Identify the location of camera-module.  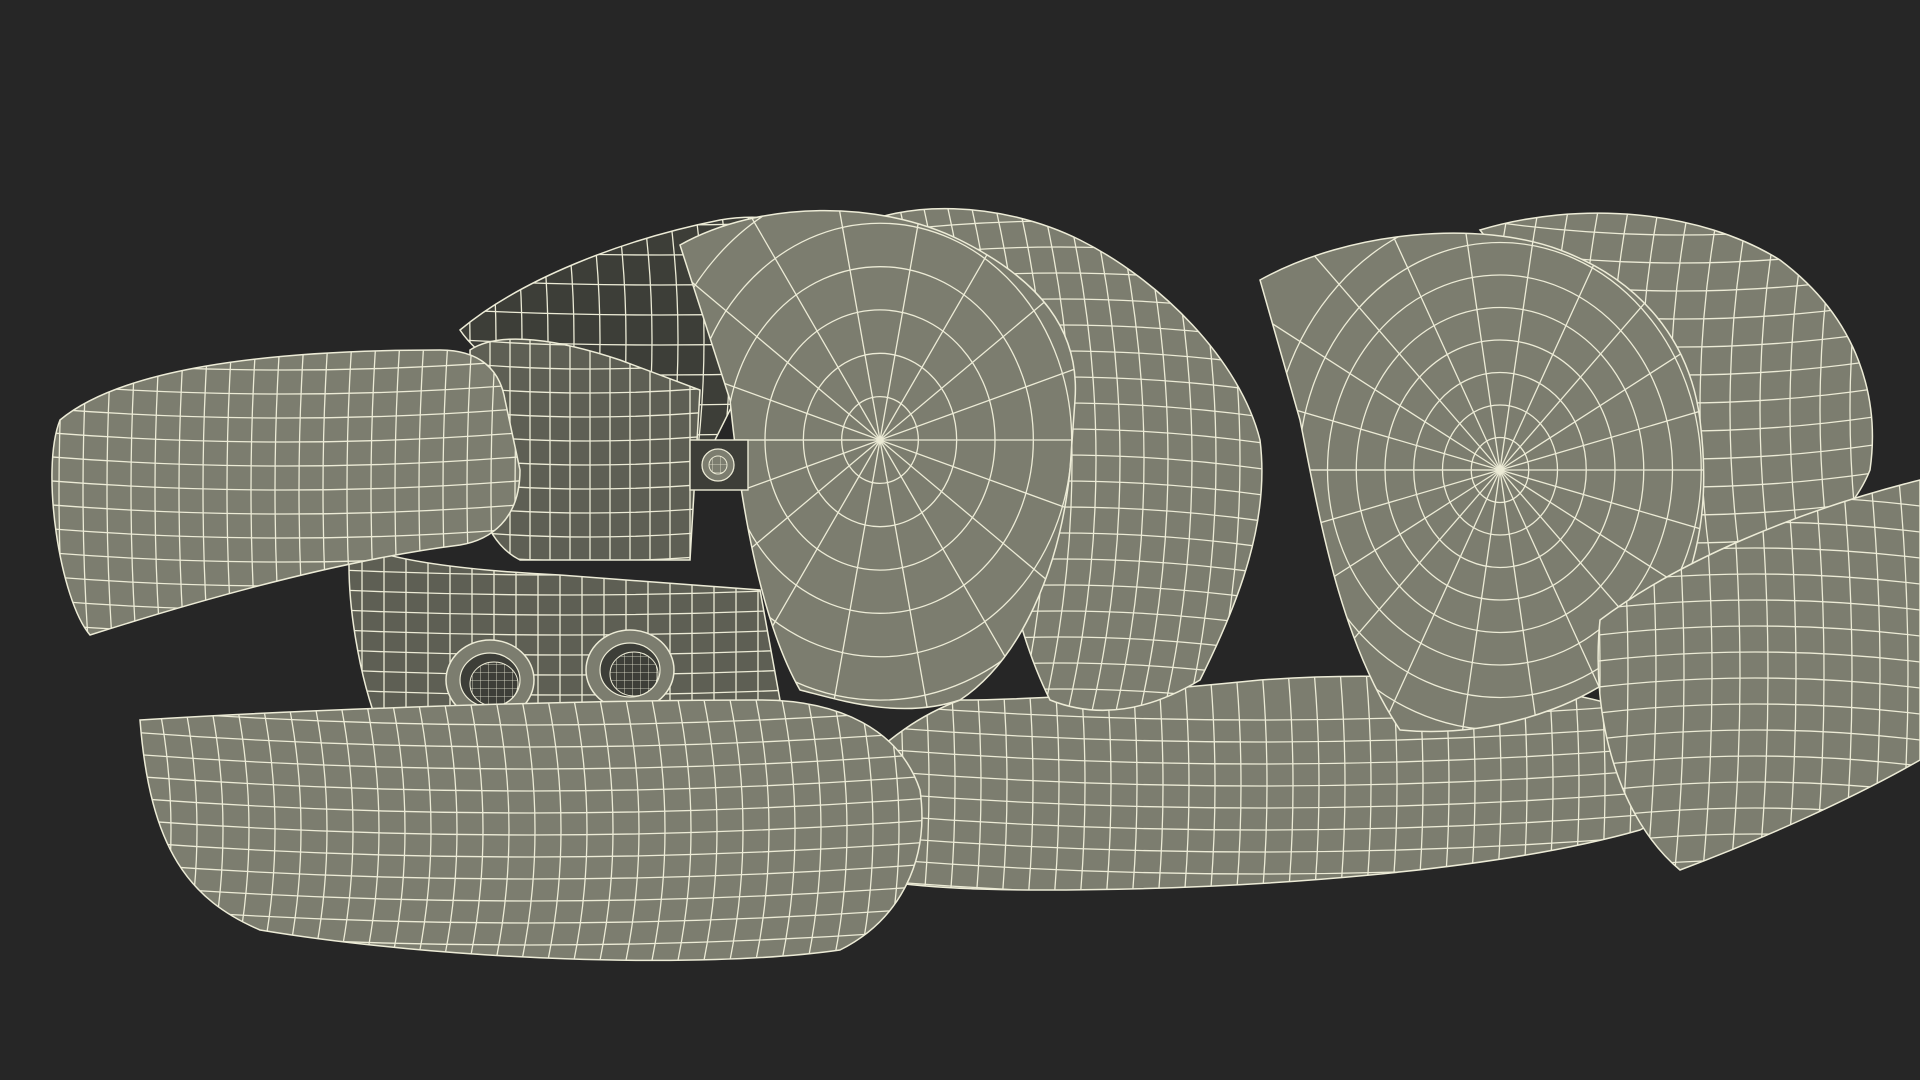
(719, 465).